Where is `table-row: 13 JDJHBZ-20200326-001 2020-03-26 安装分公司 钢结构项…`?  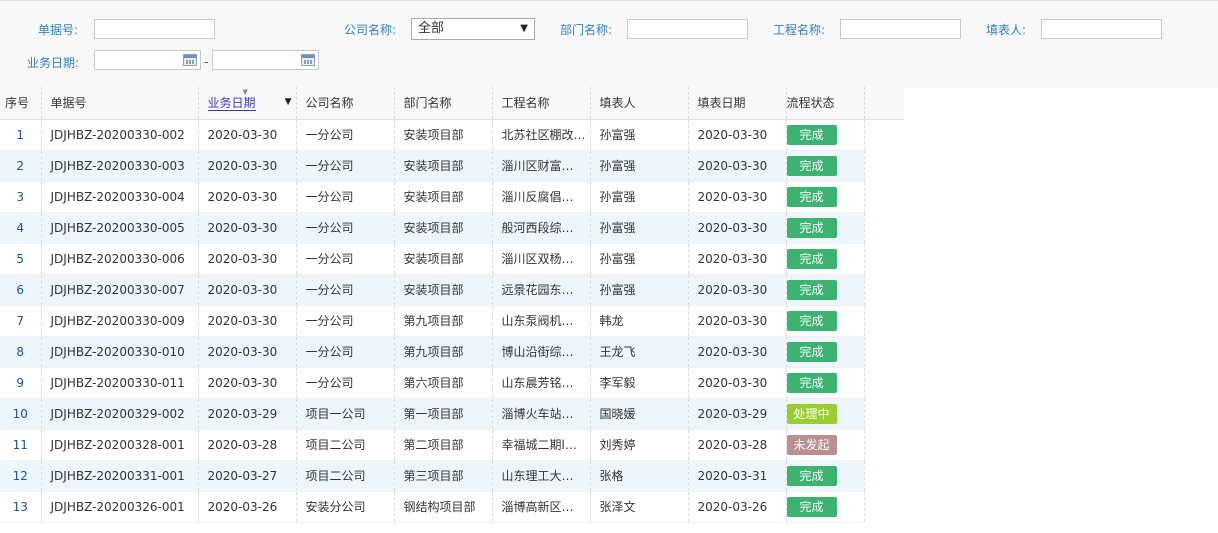 table-row: 13 JDJHBZ-20200326-001 2020-03-26 安装分公司 钢结构项… is located at coordinates (432, 507).